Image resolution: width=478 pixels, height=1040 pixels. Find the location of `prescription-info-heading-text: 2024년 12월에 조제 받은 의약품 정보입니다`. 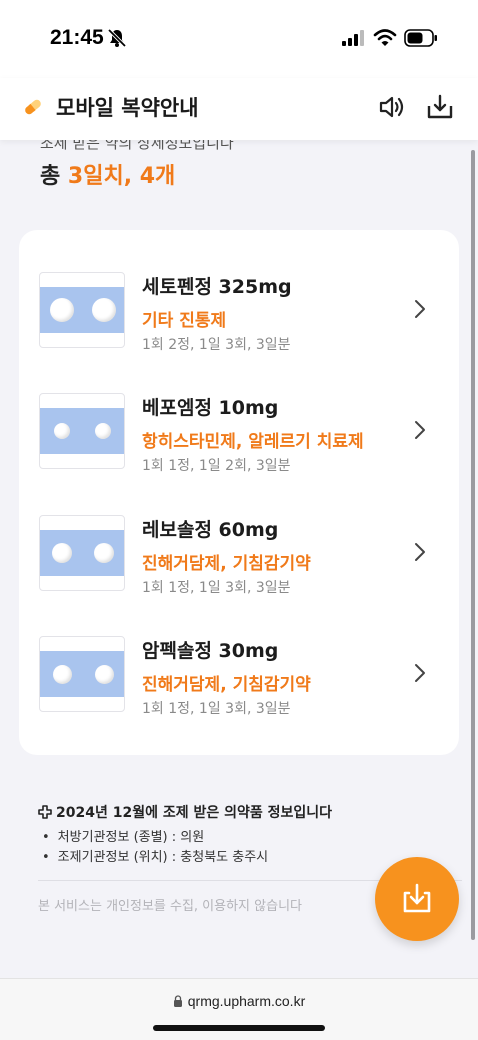

prescription-info-heading-text: 2024년 12월에 조제 받은 의약품 정보입니다 is located at coordinates (194, 813).